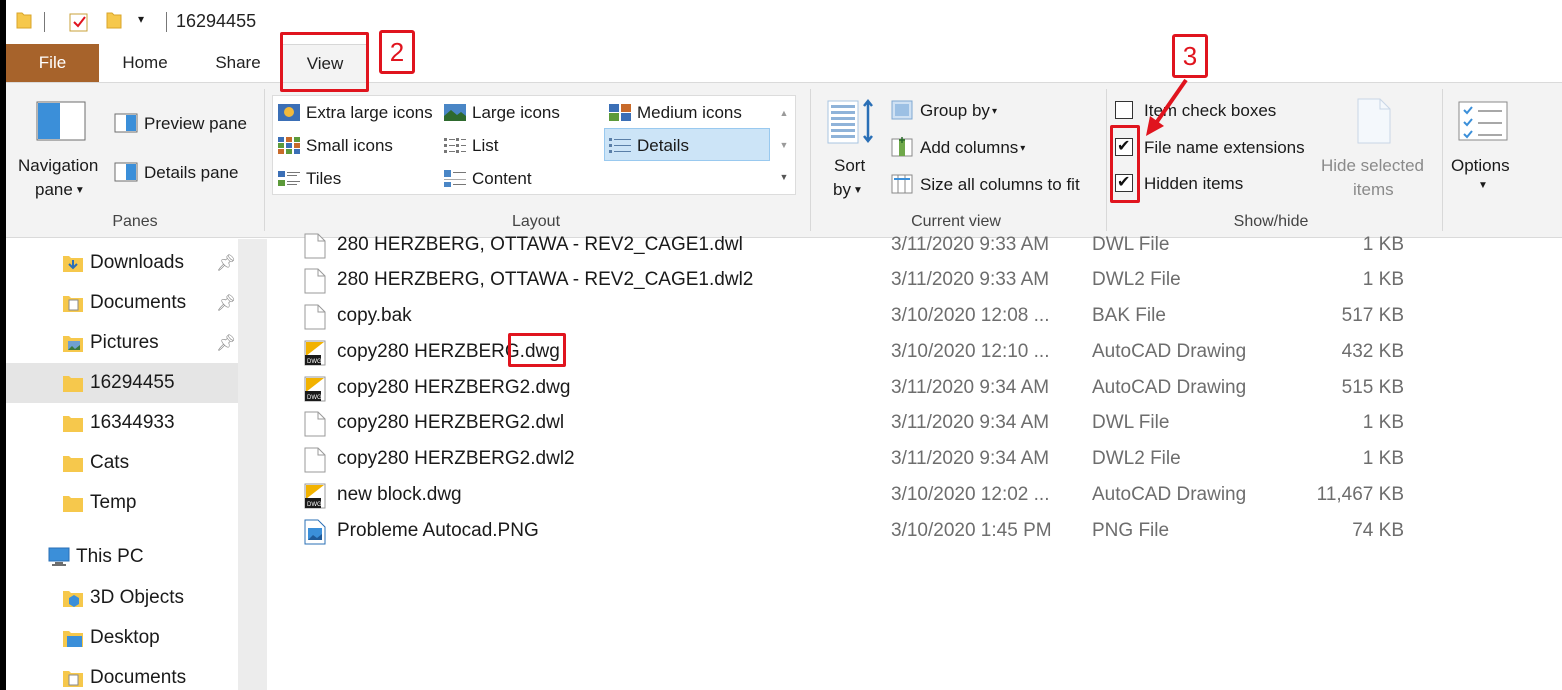 The width and height of the screenshot is (1562, 690). I want to click on dwg-file-icon: DWG, so click(315, 353).